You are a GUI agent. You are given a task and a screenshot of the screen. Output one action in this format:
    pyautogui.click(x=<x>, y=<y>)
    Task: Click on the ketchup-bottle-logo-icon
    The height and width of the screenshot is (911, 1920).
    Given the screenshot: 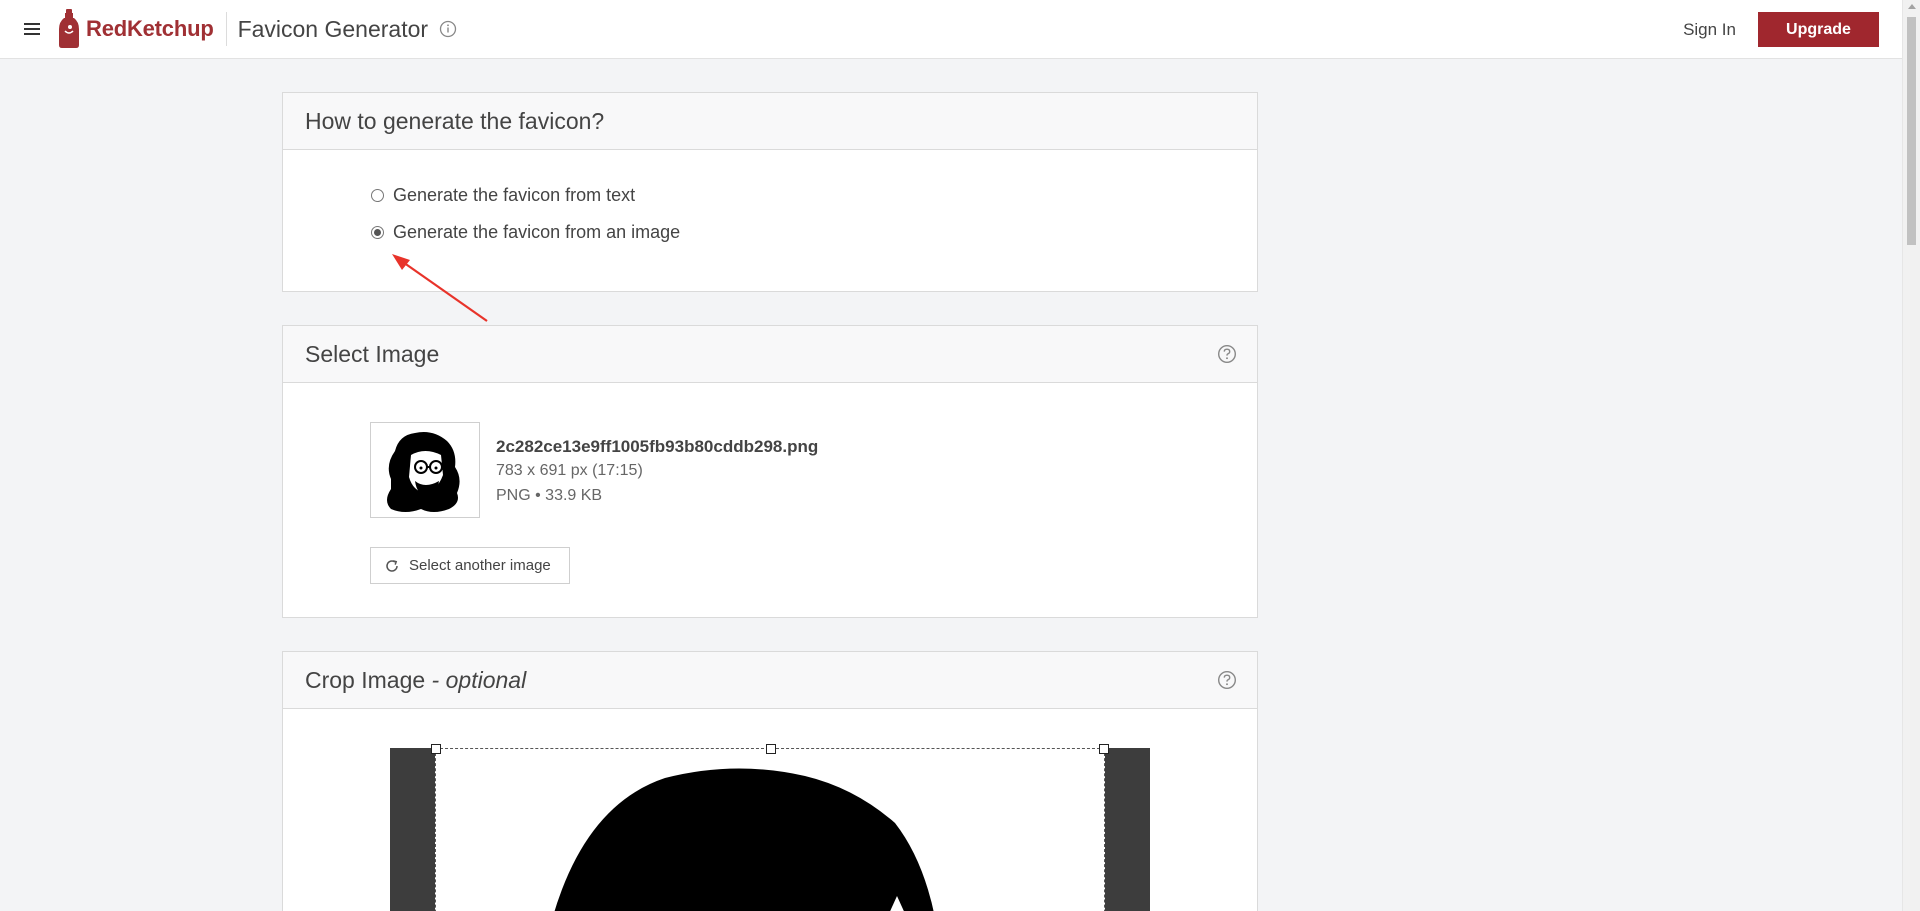 What is the action you would take?
    pyautogui.click(x=69, y=28)
    